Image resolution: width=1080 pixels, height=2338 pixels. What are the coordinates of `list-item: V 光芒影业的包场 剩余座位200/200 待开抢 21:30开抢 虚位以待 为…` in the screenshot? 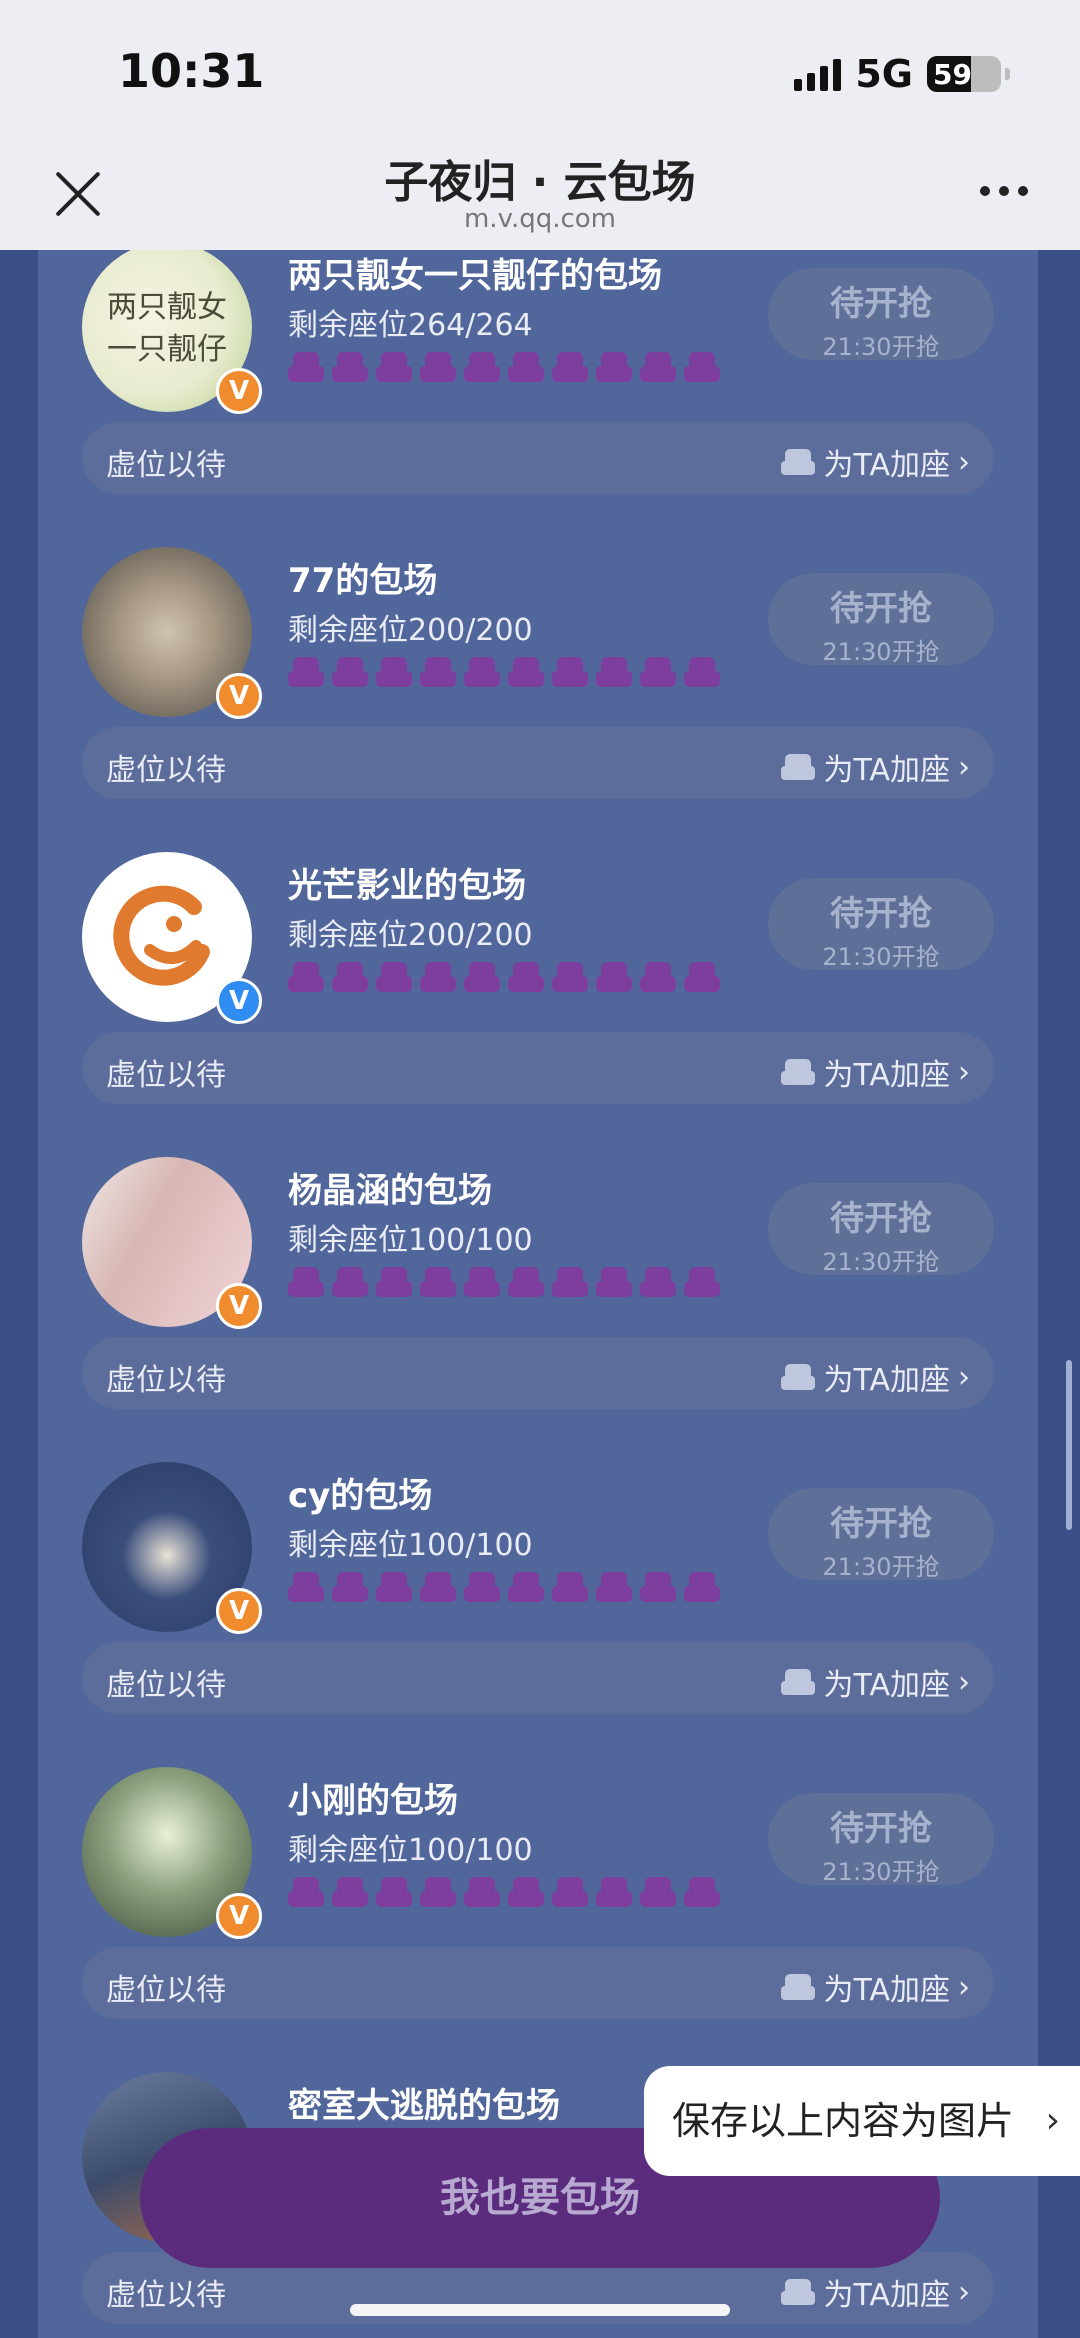 It's located at (538, 1002).